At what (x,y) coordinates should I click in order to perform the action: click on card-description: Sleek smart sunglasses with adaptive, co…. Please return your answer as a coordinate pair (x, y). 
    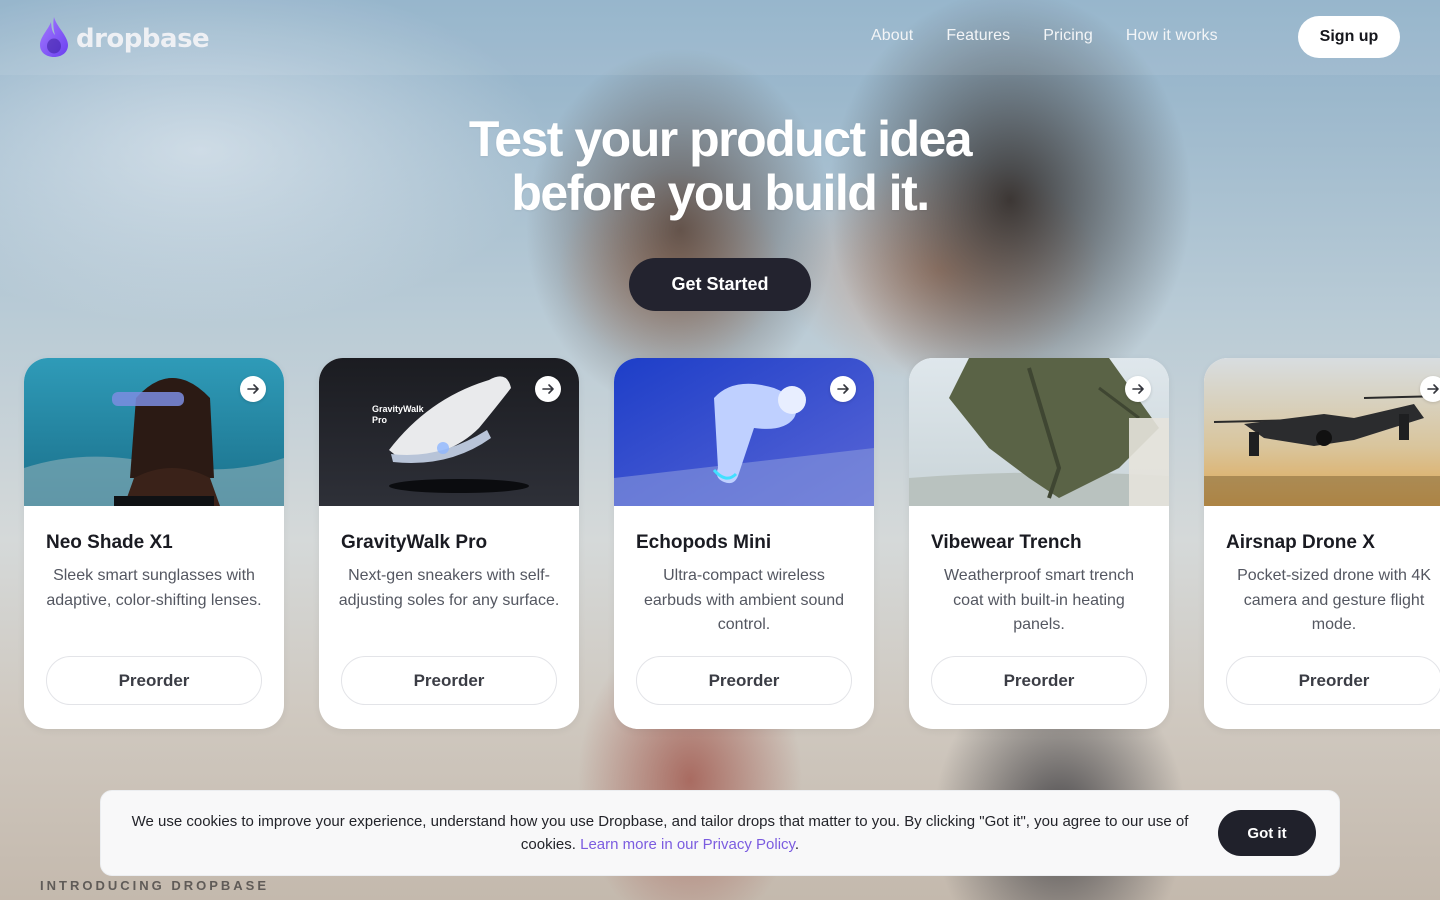
    Looking at the image, I should click on (154, 588).